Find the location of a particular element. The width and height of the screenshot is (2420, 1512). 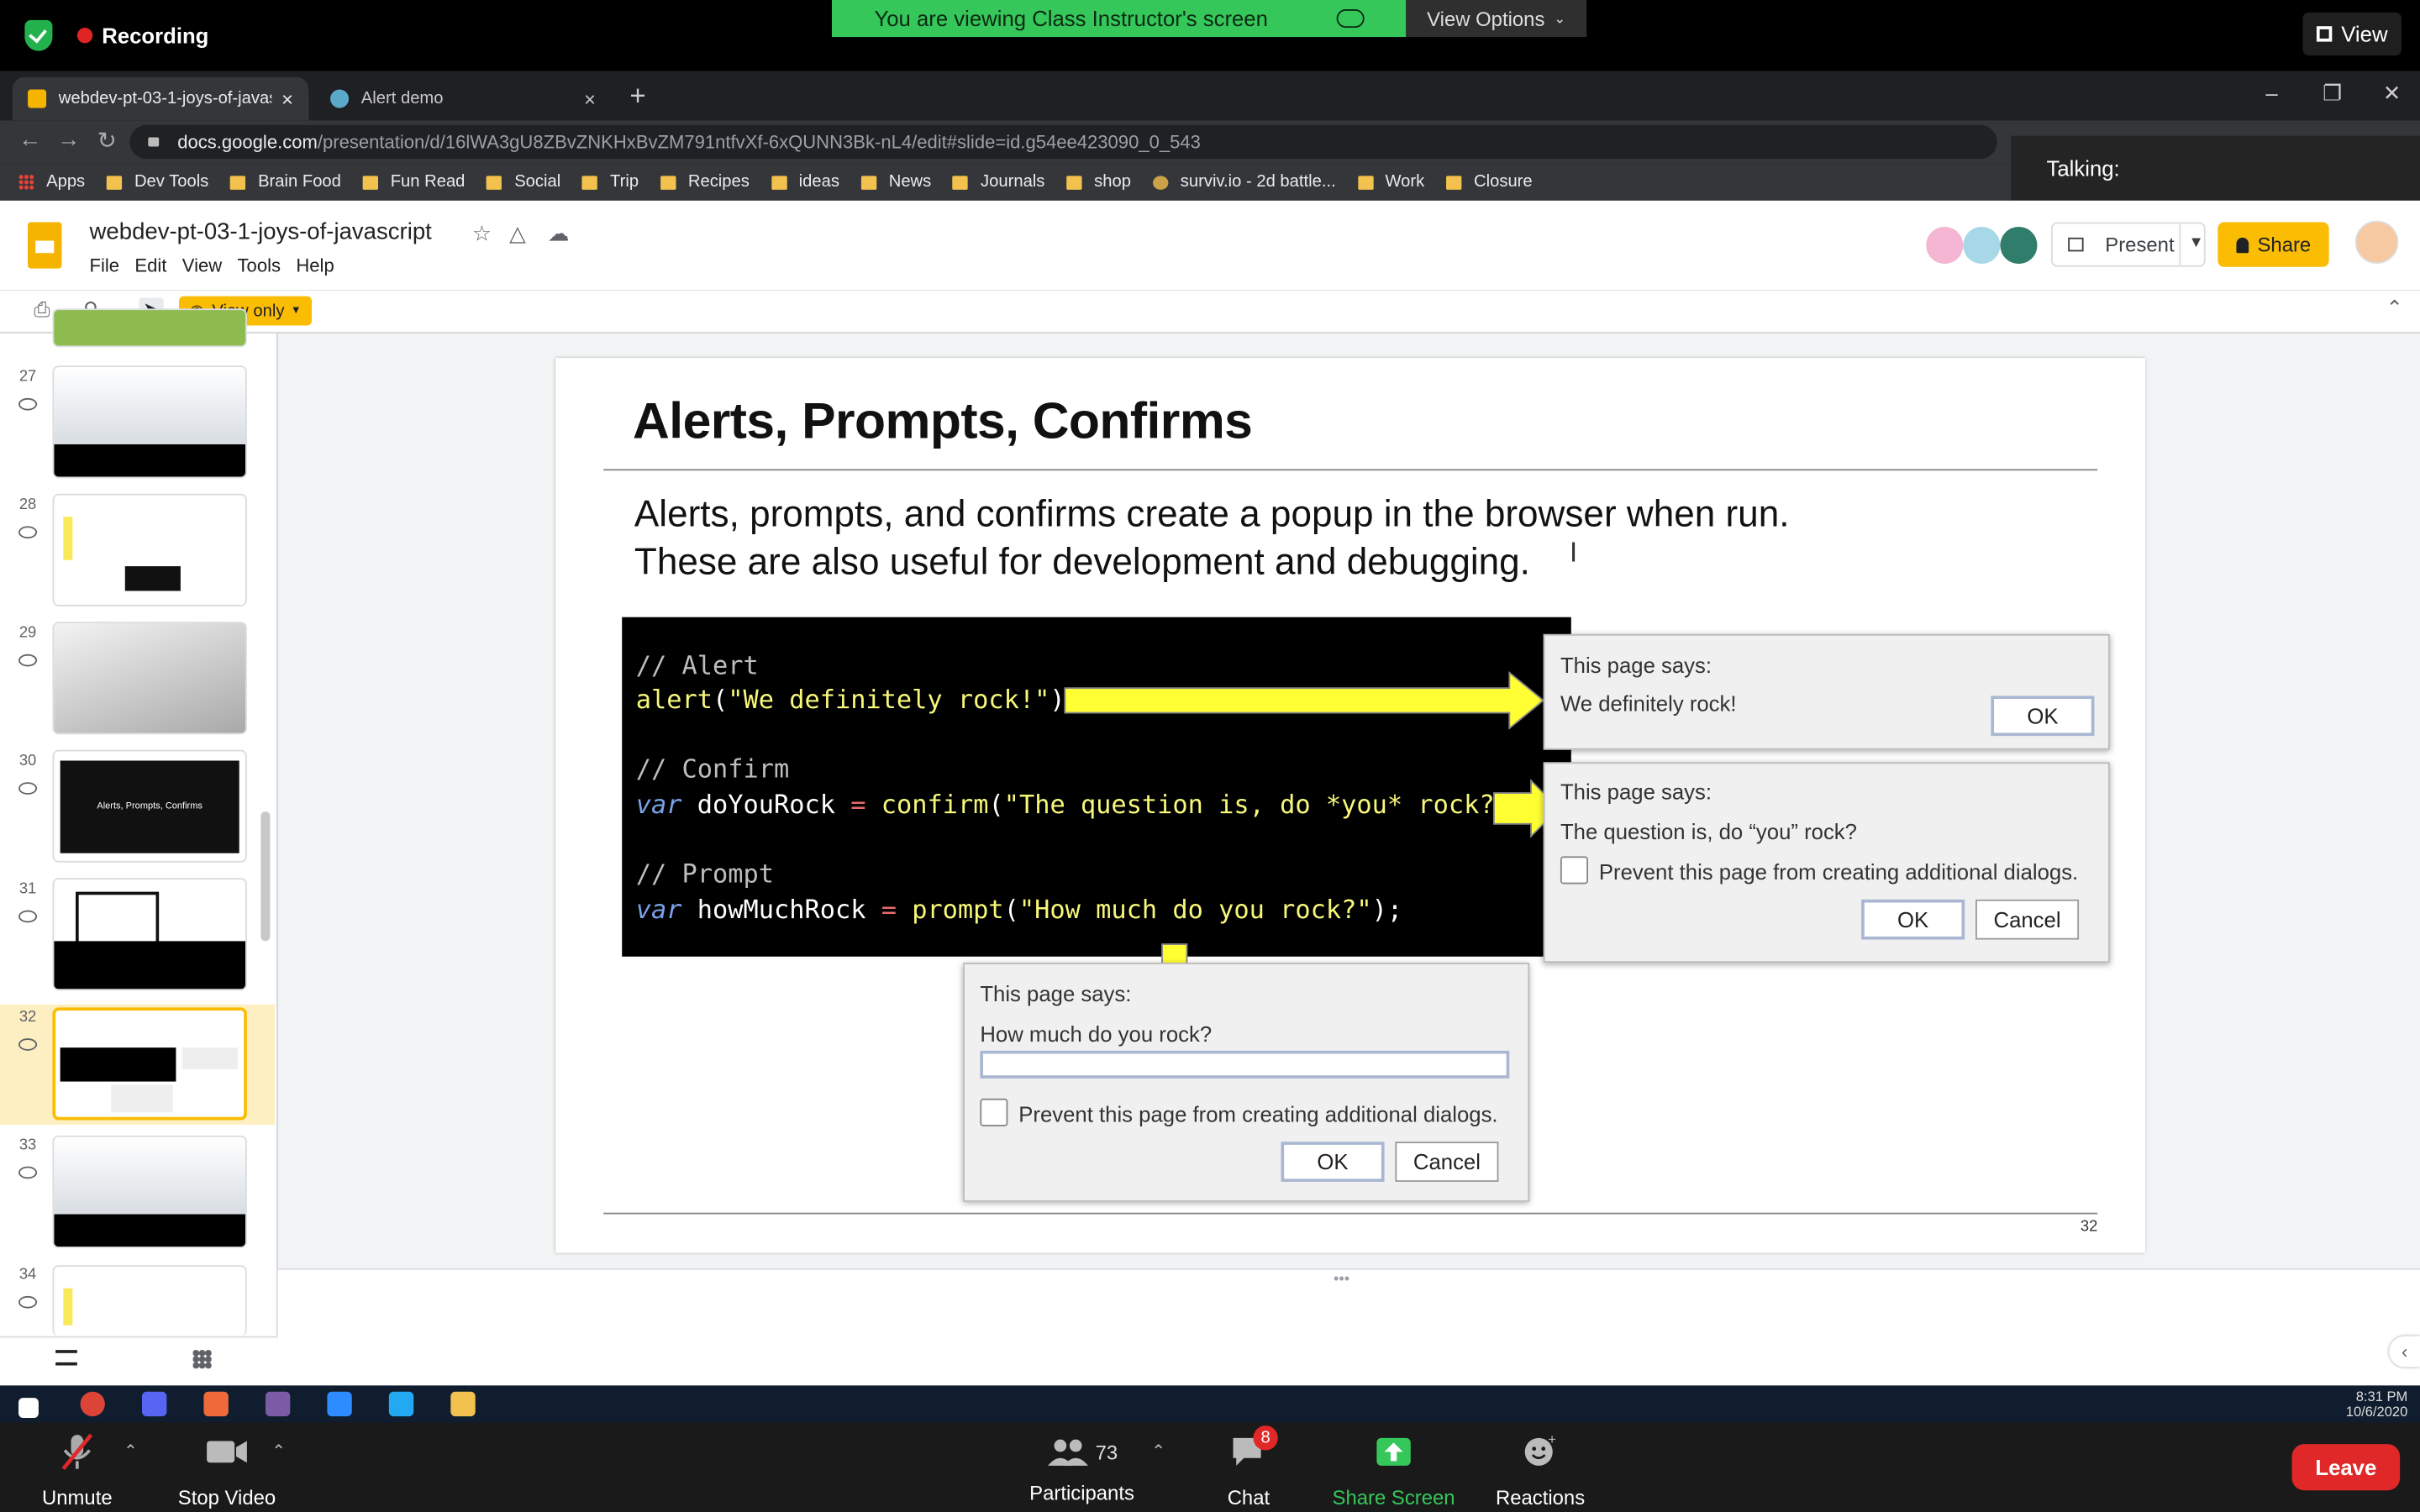

confirm-cancel-button: Cancel is located at coordinates (2028, 919).